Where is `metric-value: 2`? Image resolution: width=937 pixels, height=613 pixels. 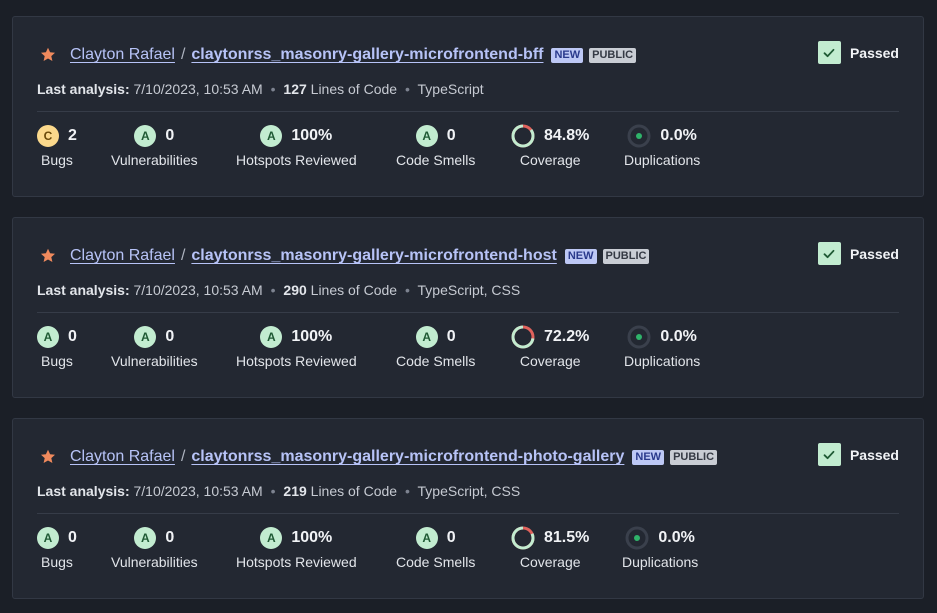
metric-value: 2 is located at coordinates (72, 135).